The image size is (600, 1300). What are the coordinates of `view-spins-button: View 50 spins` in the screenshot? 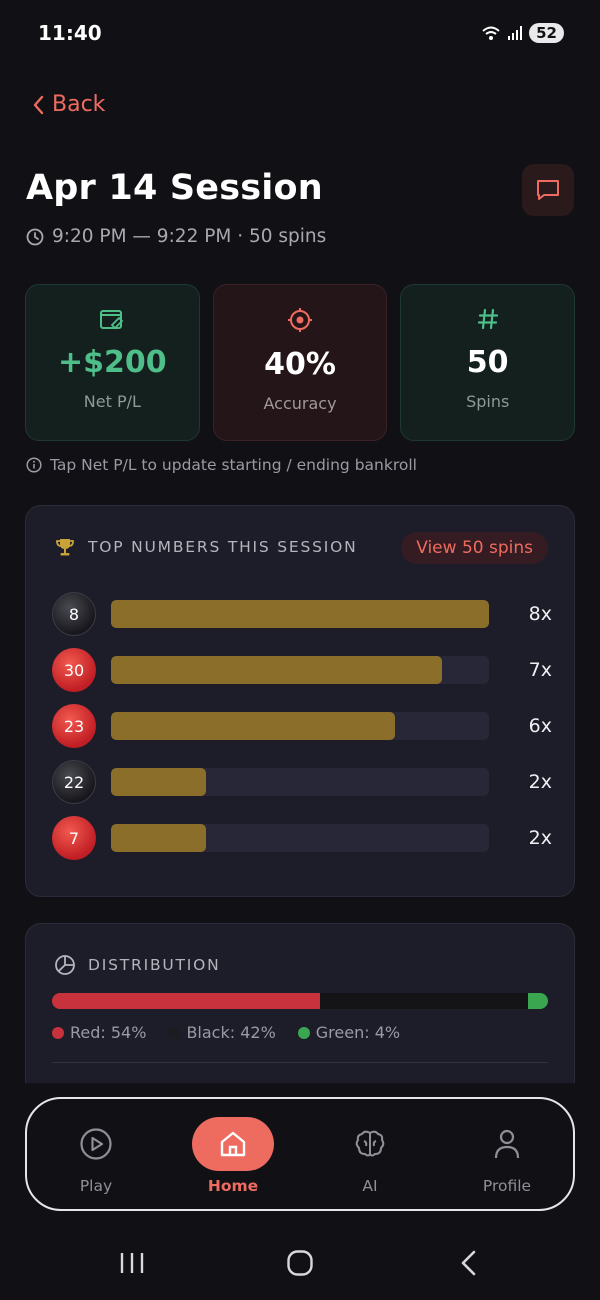 It's located at (474, 548).